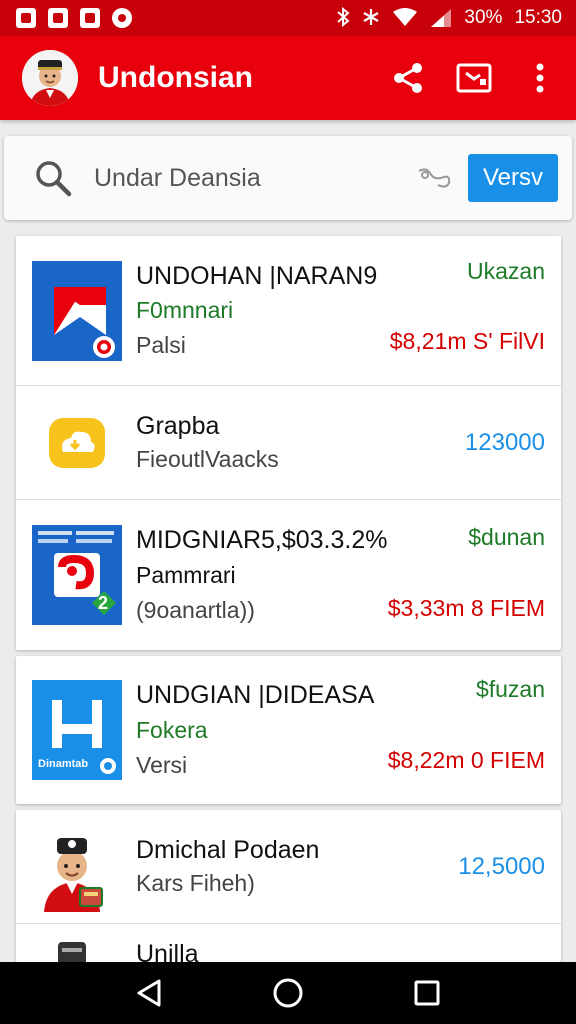 The image size is (576, 1024). I want to click on search-icon, so click(53, 178).